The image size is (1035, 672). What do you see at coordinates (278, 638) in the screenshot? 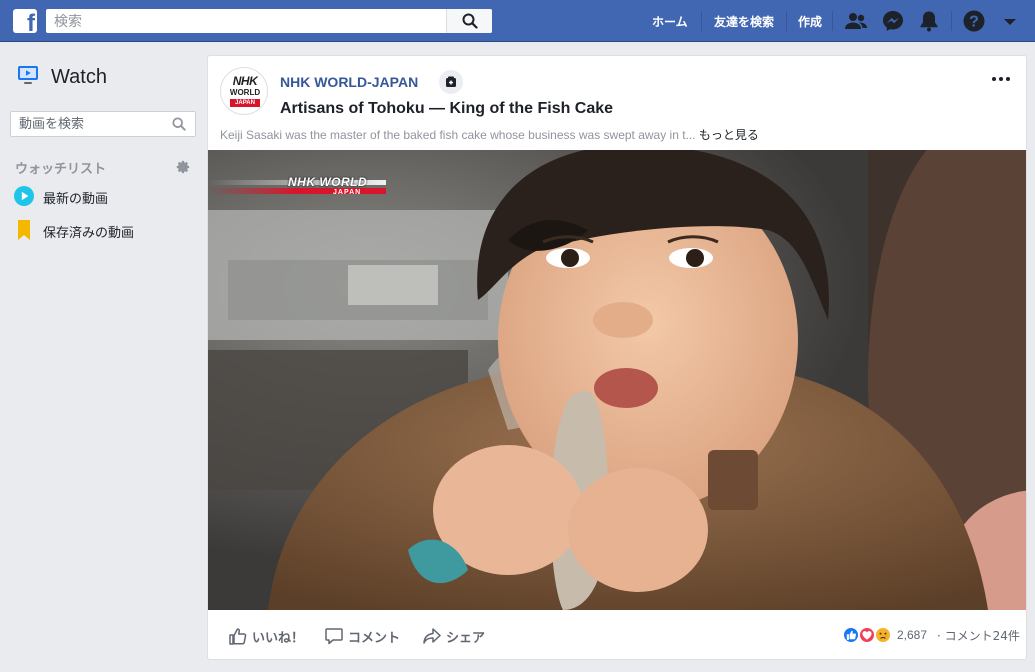
I see `like-label: いいね！` at bounding box center [278, 638].